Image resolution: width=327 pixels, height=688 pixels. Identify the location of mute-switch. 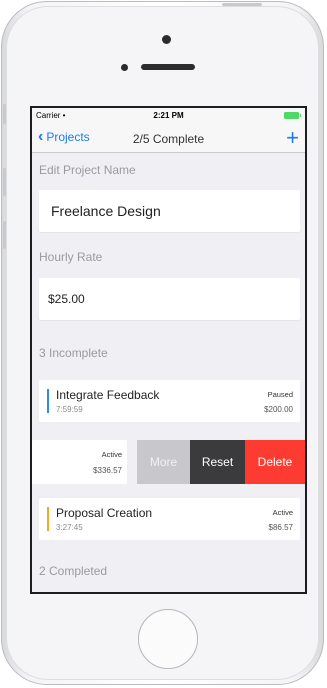
(4, 114).